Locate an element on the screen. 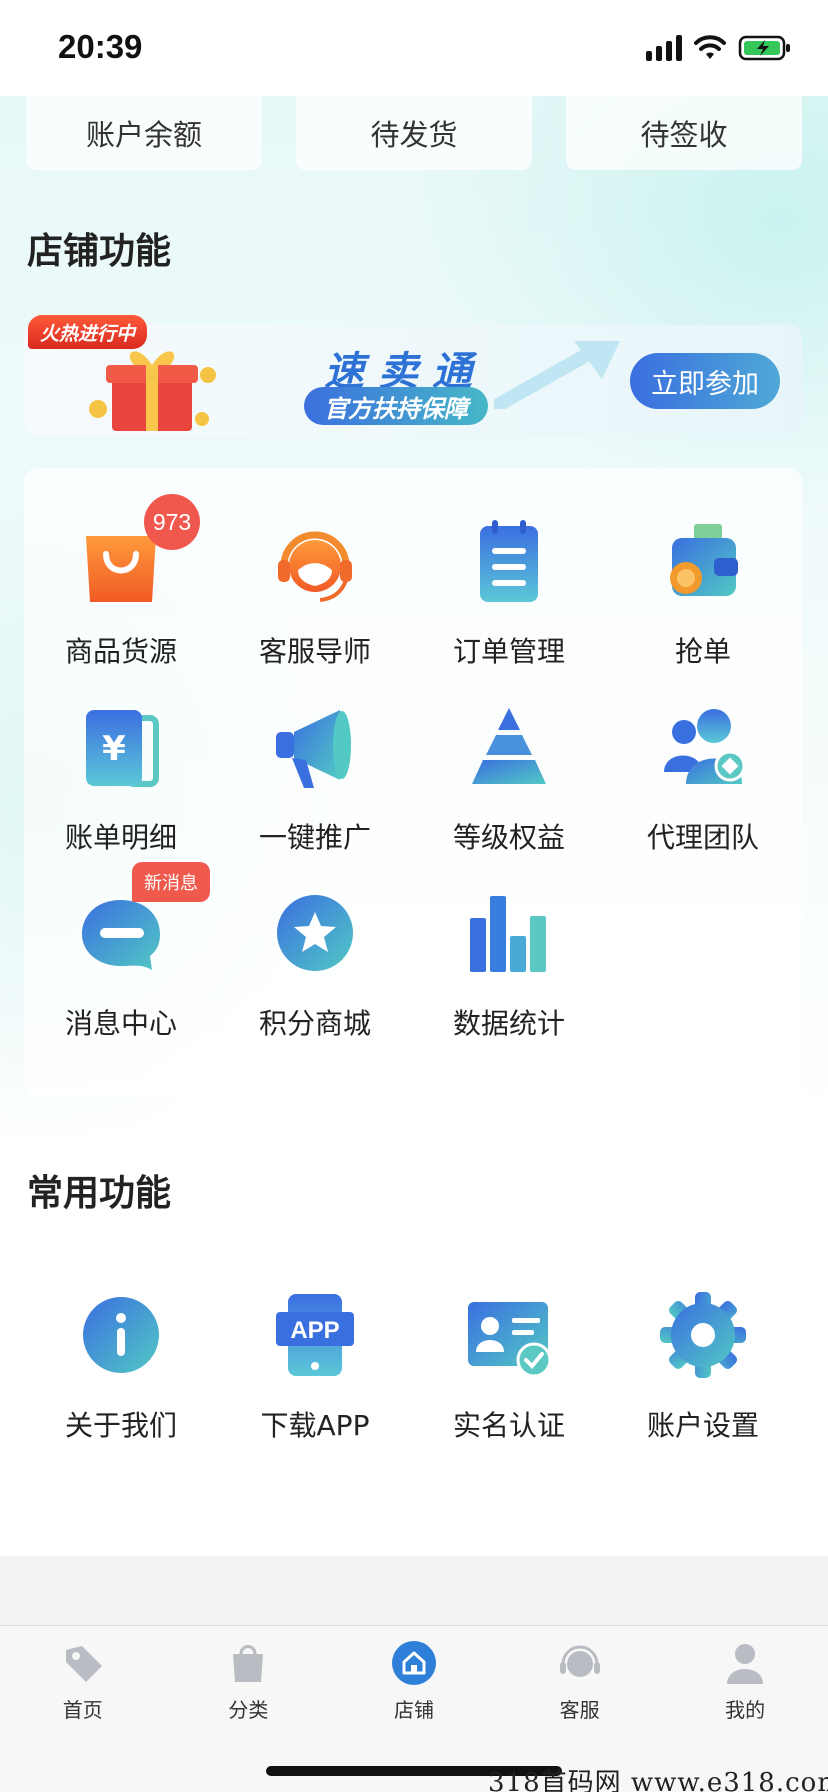 This screenshot has height=1792, width=828. tab-label: 我的 is located at coordinates (745, 1710).